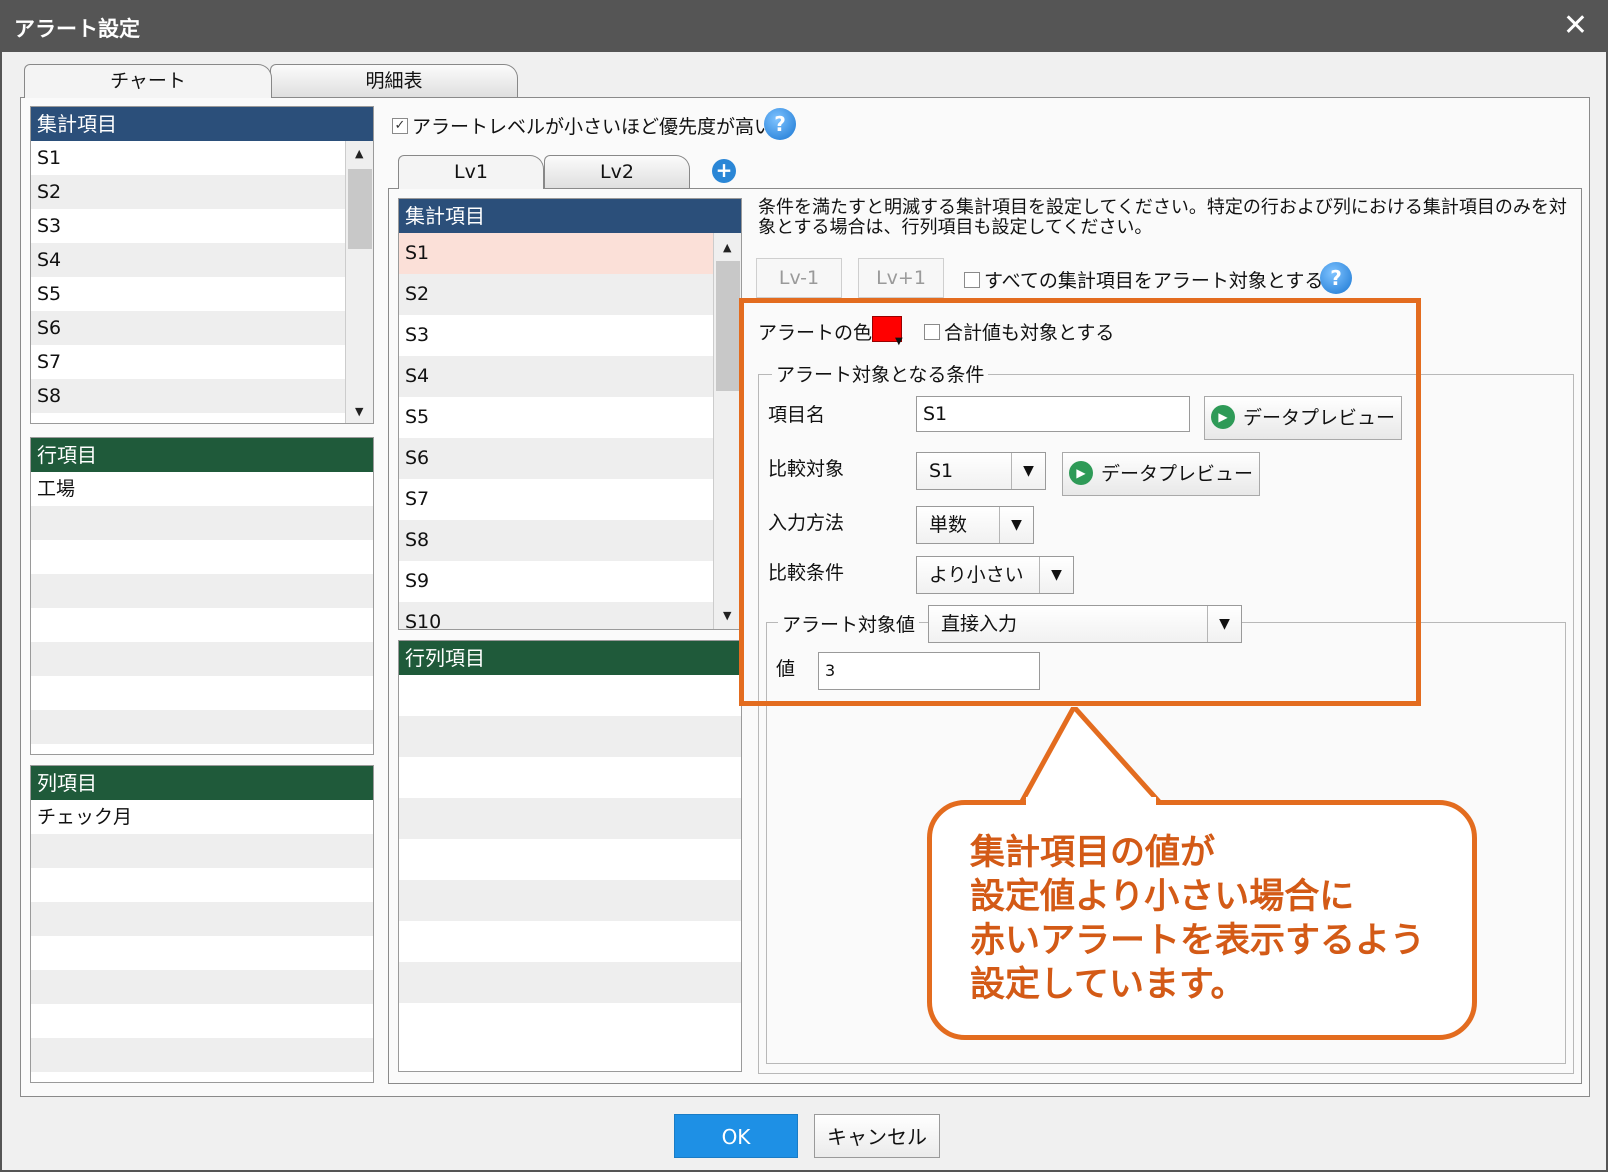 The height and width of the screenshot is (1172, 1608). Describe the element at coordinates (1108, 985) in the screenshot. I see `callout-line: 設定しています。` at that location.